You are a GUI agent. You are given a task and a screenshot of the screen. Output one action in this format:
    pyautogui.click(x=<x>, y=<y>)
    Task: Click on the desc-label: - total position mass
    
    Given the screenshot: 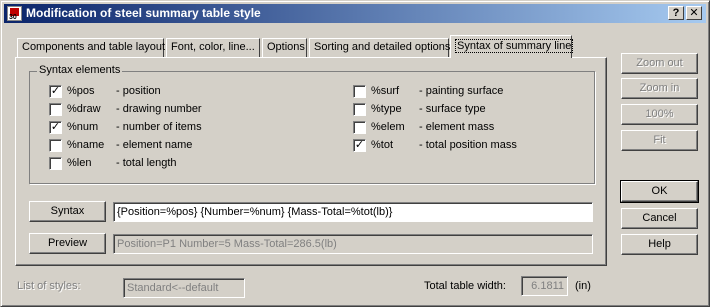 What is the action you would take?
    pyautogui.click(x=468, y=145)
    